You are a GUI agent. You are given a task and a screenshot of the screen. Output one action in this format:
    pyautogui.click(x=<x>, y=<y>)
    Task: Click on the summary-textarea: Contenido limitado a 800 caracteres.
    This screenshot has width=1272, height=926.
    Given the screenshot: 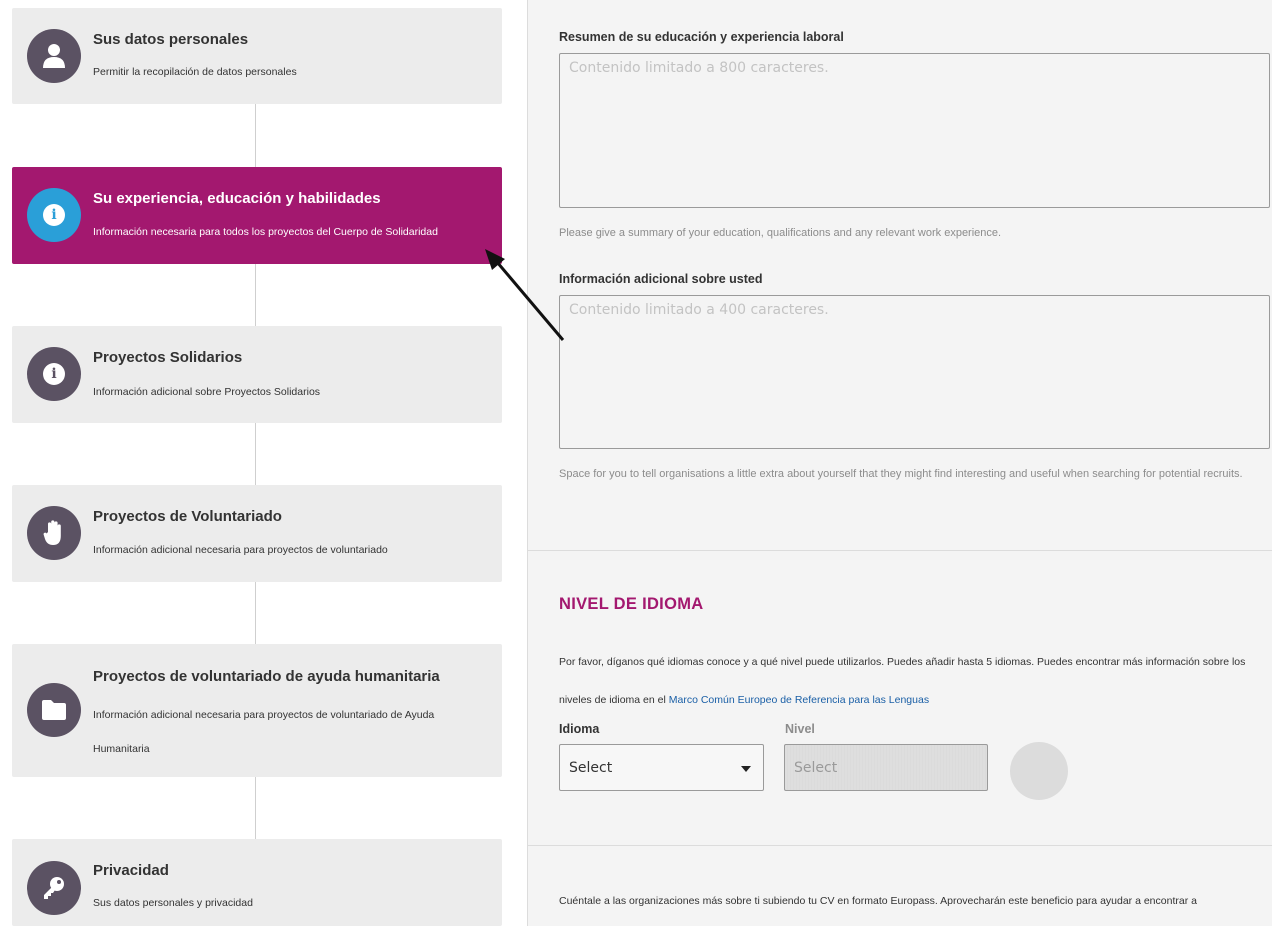 What is the action you would take?
    pyautogui.click(x=914, y=130)
    